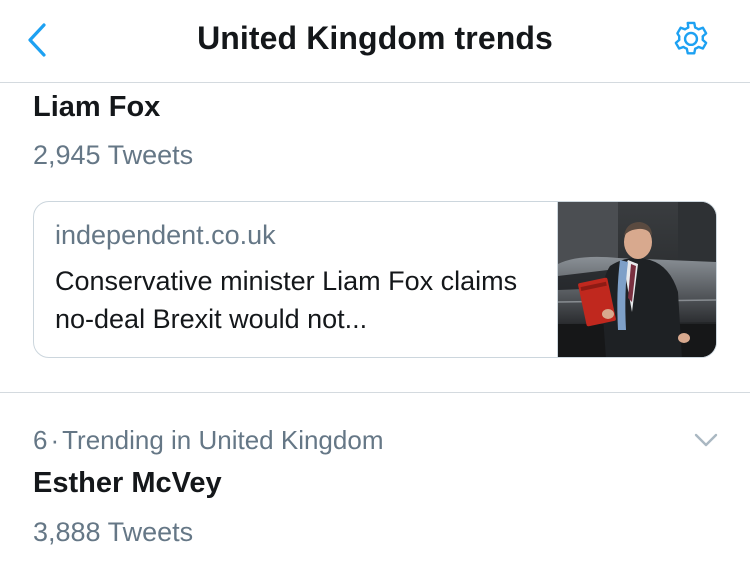  I want to click on page-title: United Kingdom trends, so click(375, 38).